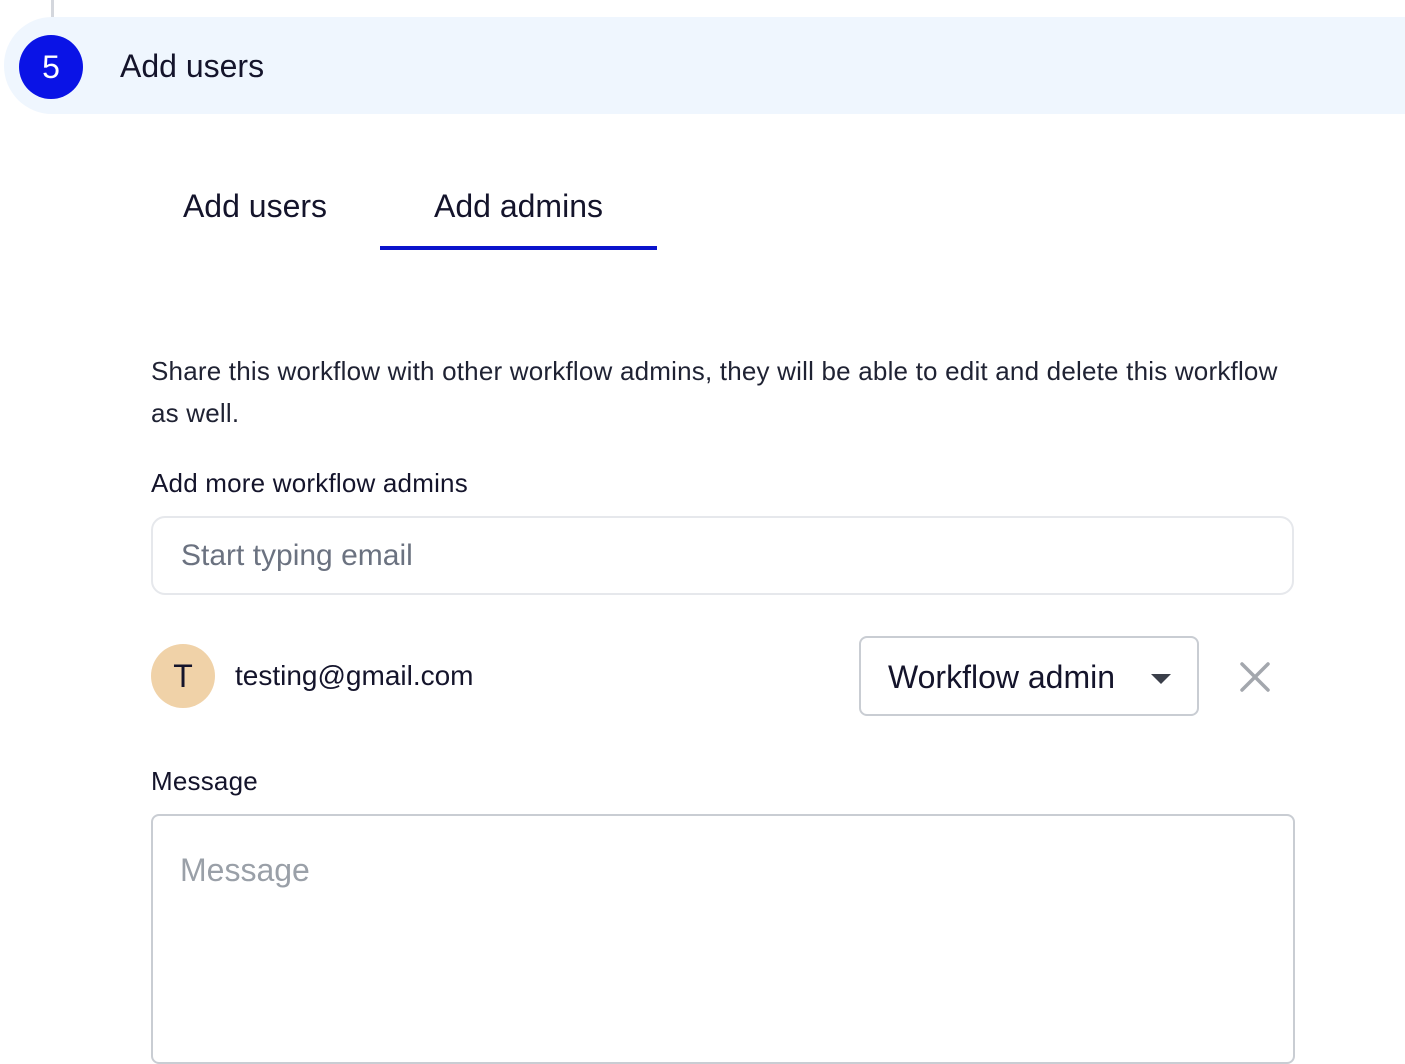 The image size is (1405, 1064). I want to click on step-connector-line, so click(52, 8).